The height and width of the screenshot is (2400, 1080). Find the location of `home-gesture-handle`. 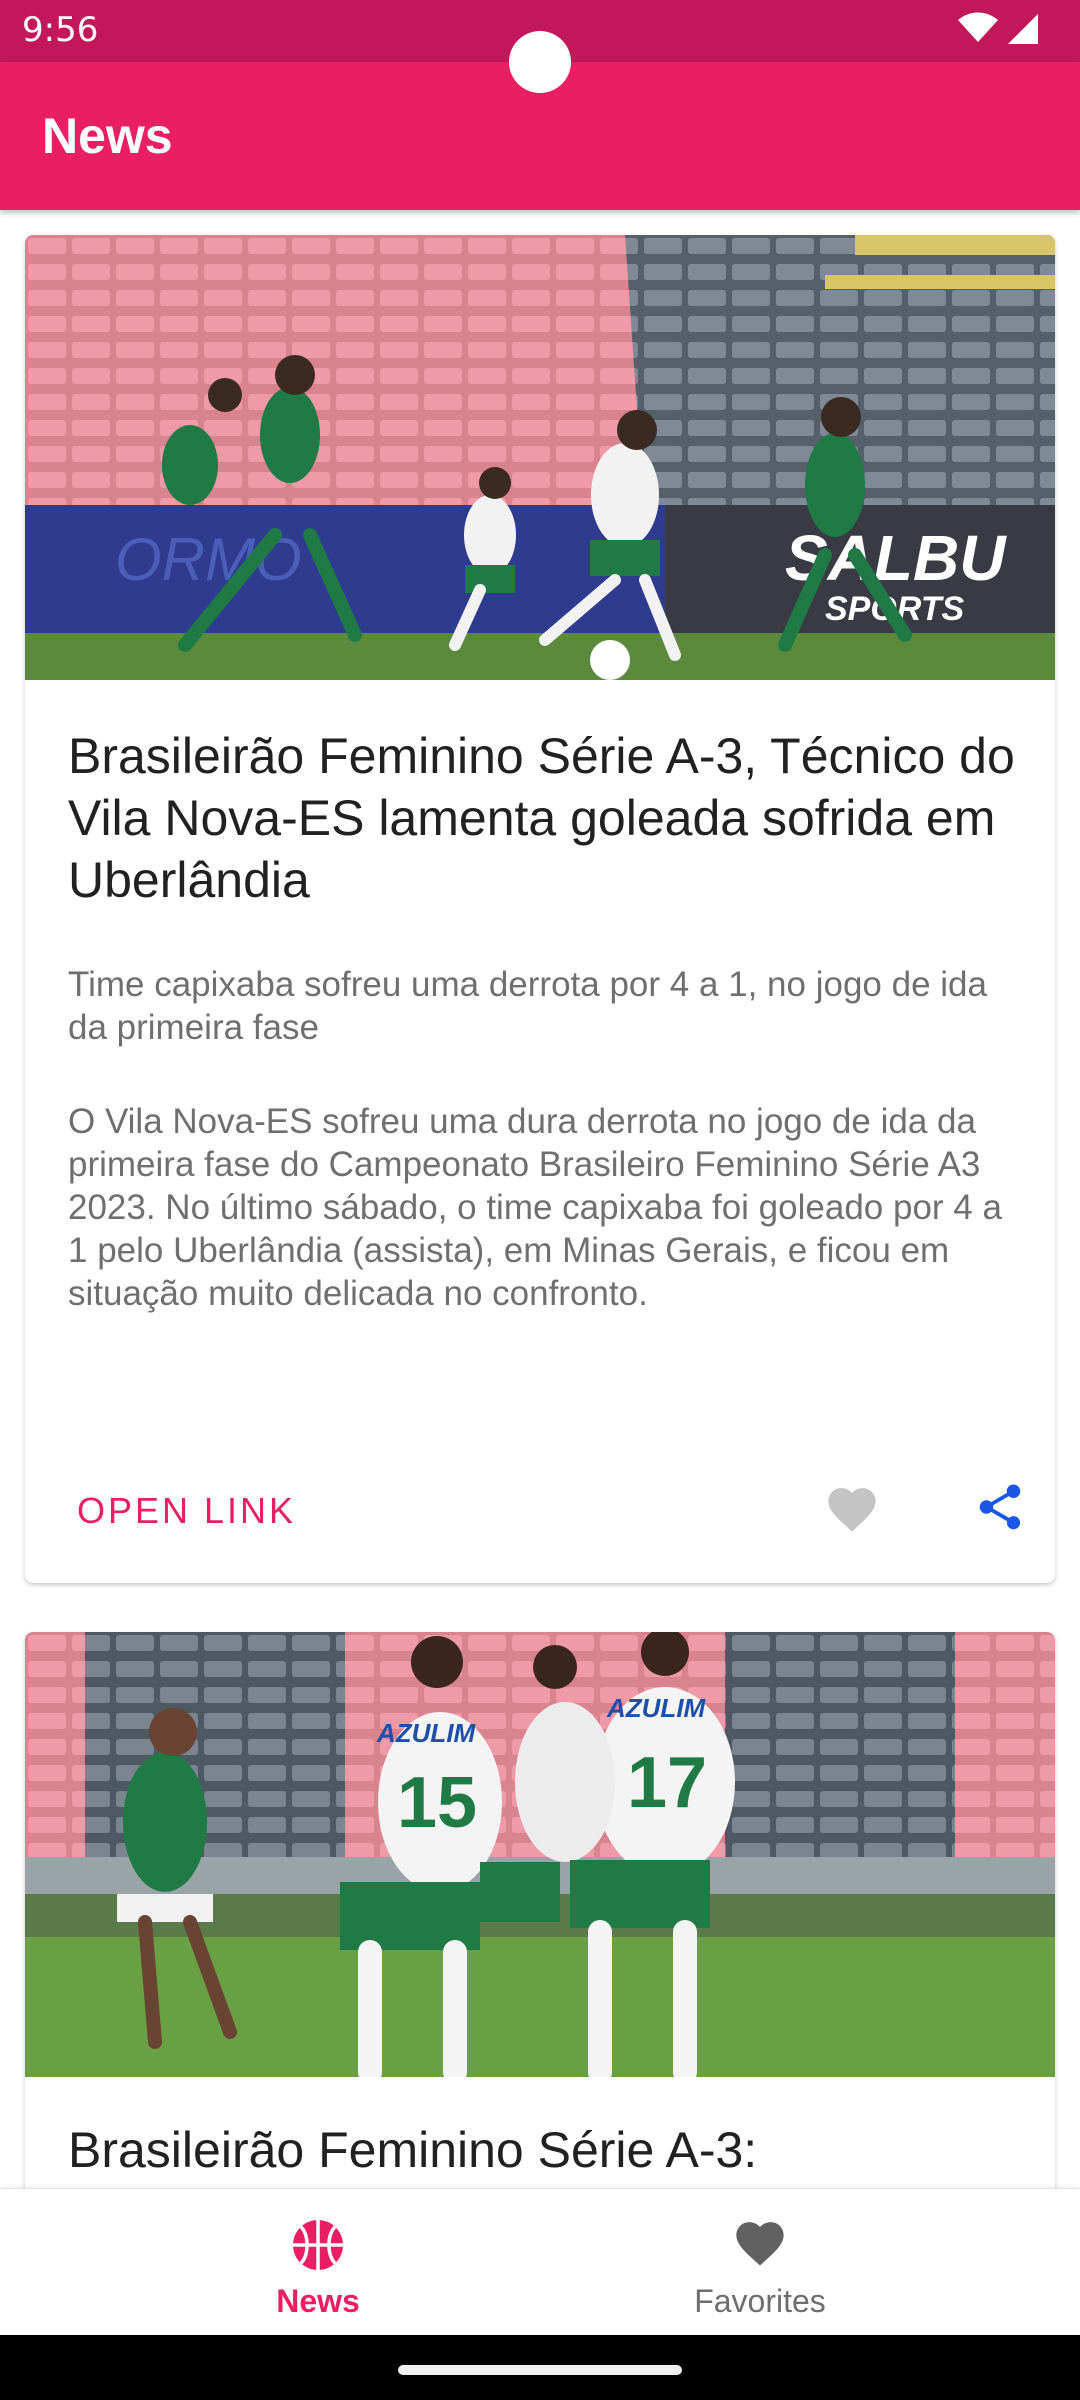

home-gesture-handle is located at coordinates (540, 2370).